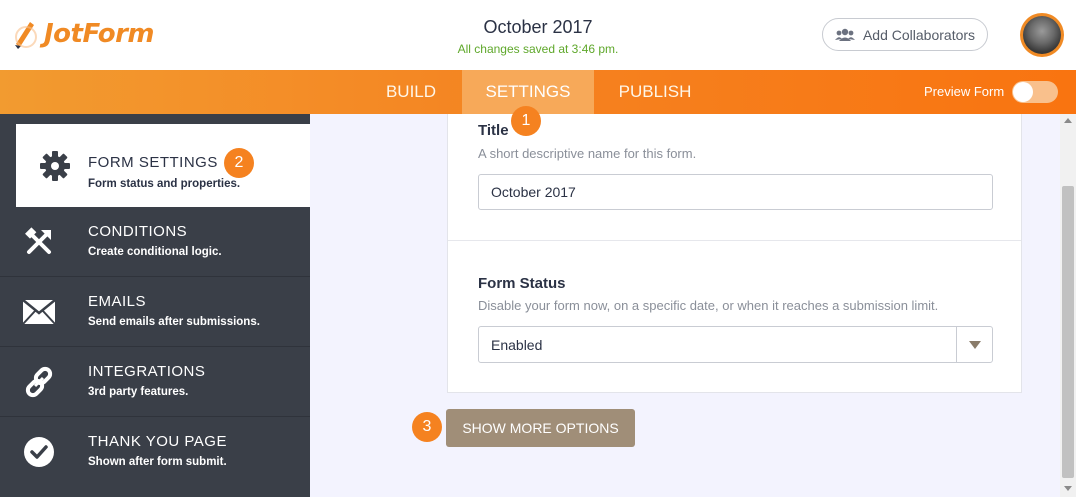 The height and width of the screenshot is (497, 1076). I want to click on sidebar-item-thank-you-page: THANK YOU PAGE Shown after form submit., so click(155, 452).